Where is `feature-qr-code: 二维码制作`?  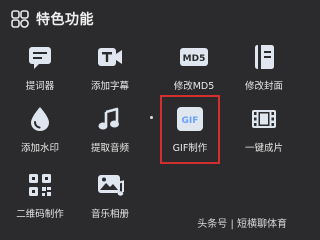 feature-qr-code: 二维码制作 is located at coordinates (40, 196).